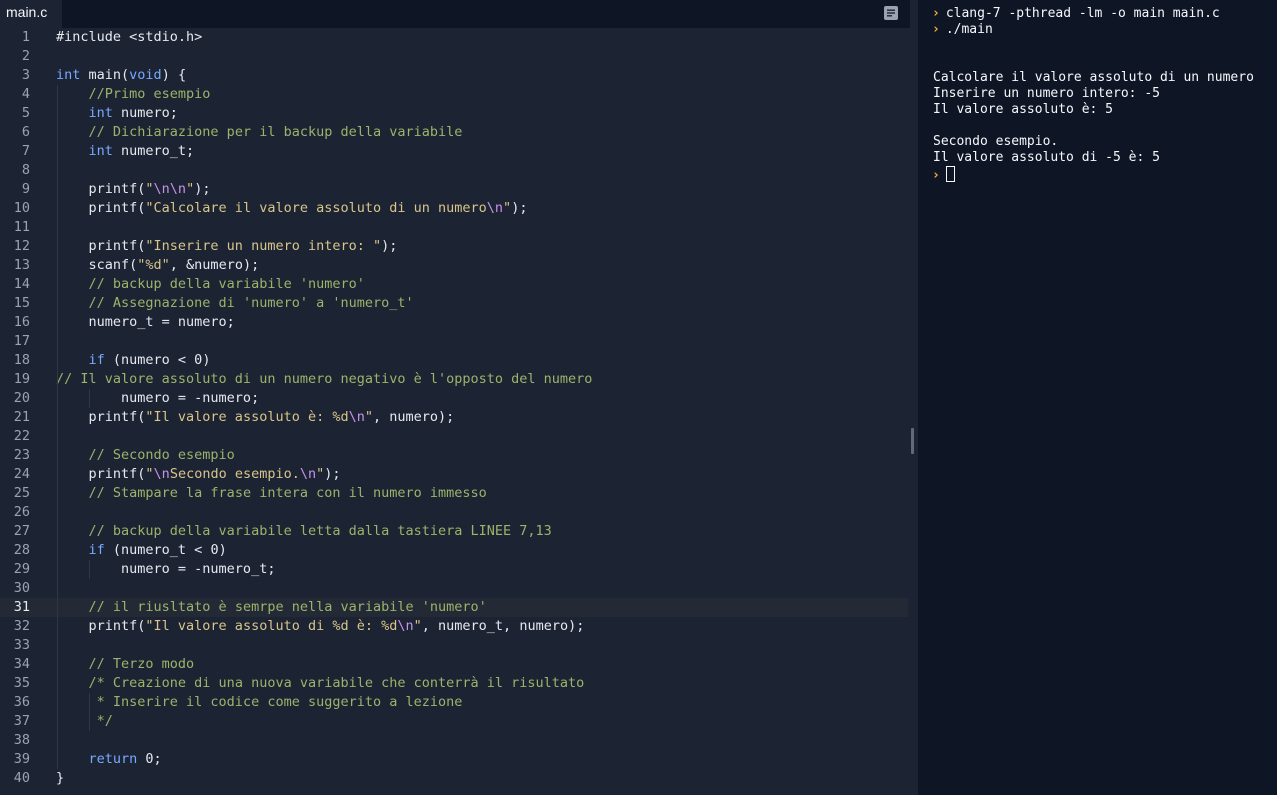 This screenshot has height=795, width=1277. What do you see at coordinates (157, 360) in the screenshot?
I see `code-token: (numero < 0)` at bounding box center [157, 360].